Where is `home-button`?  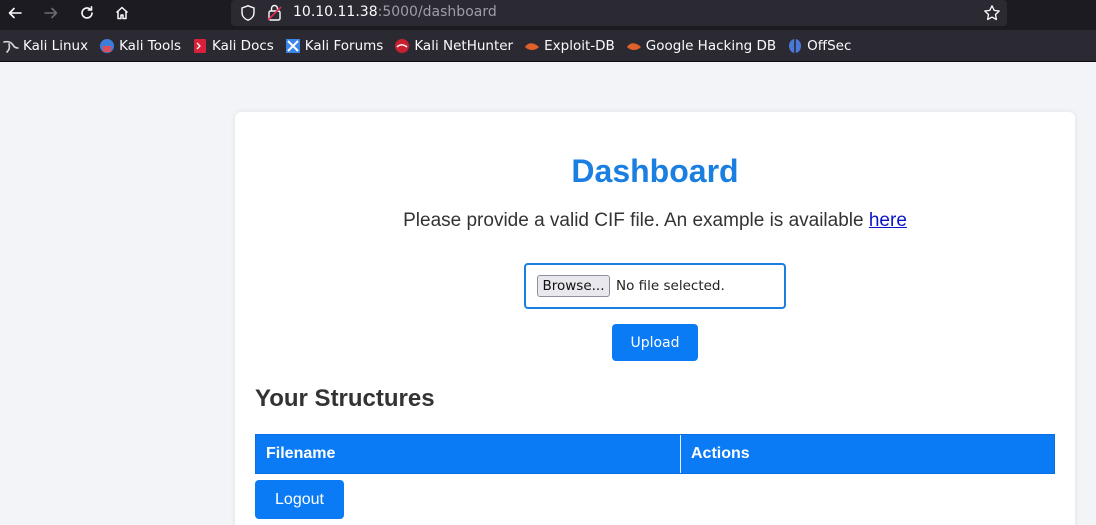
home-button is located at coordinates (122, 13).